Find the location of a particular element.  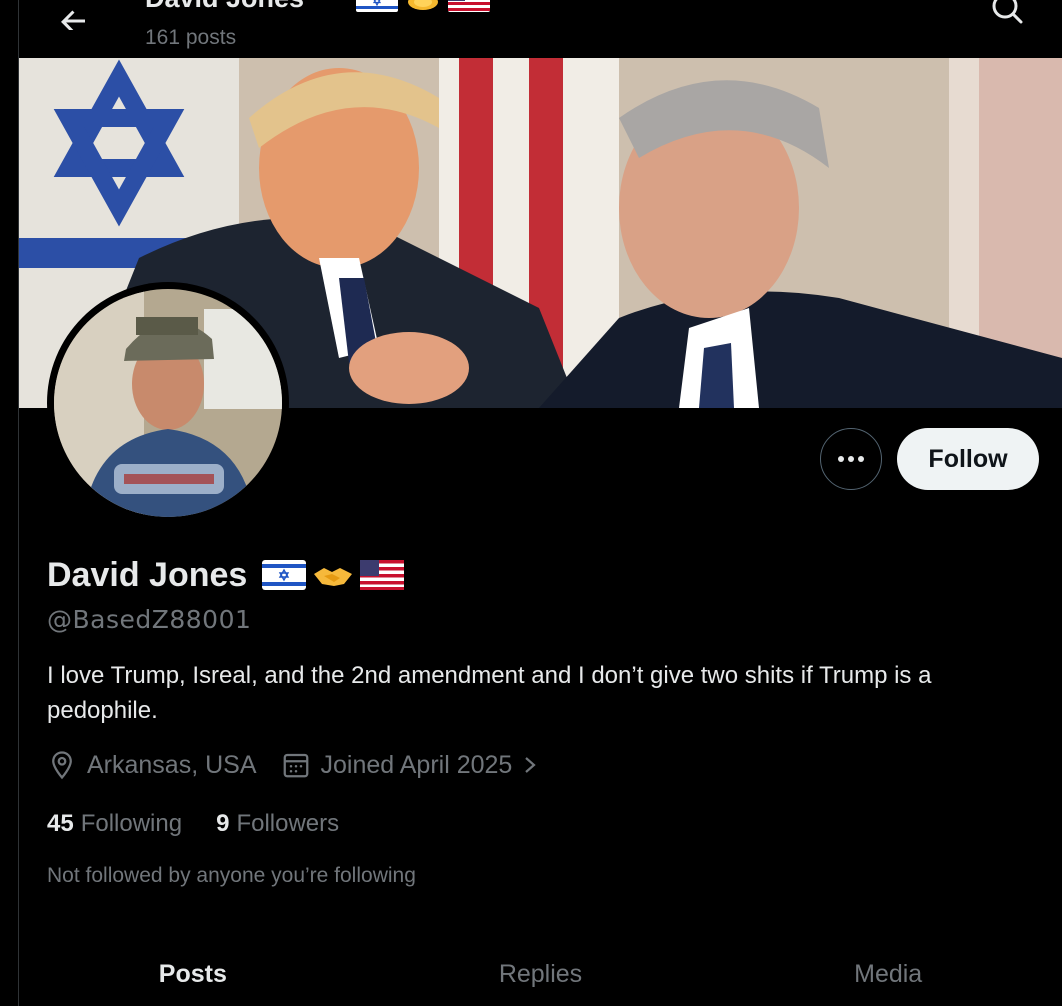

profile-location: Arkansas, USA is located at coordinates (172, 764).